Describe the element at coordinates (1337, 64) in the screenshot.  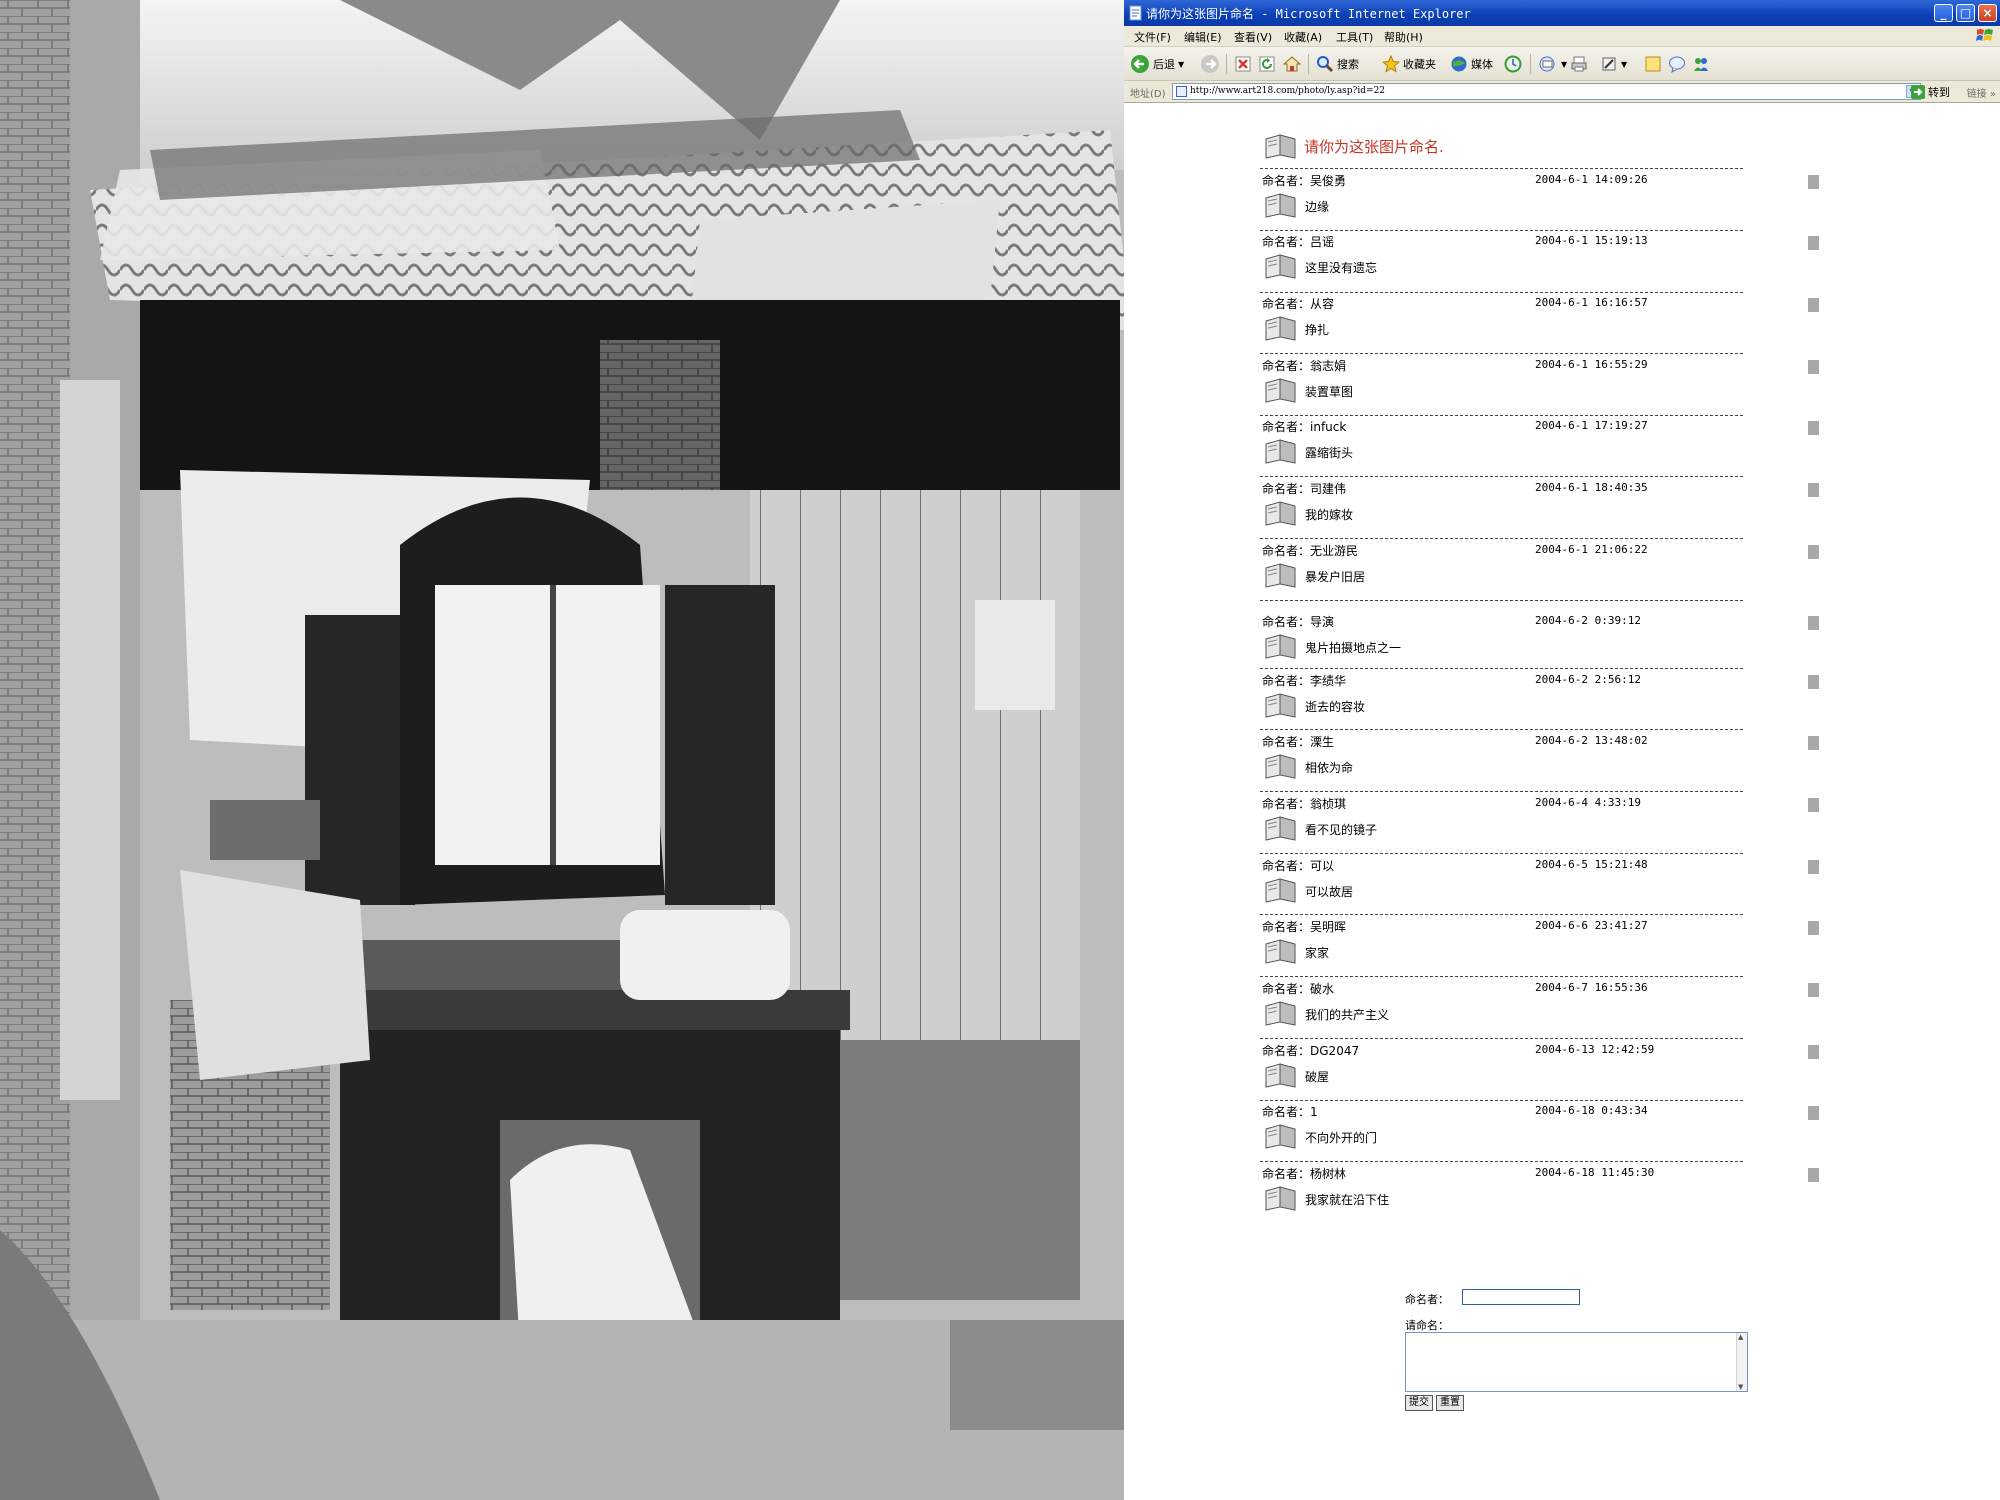
I see `search-button: 搜索` at that location.